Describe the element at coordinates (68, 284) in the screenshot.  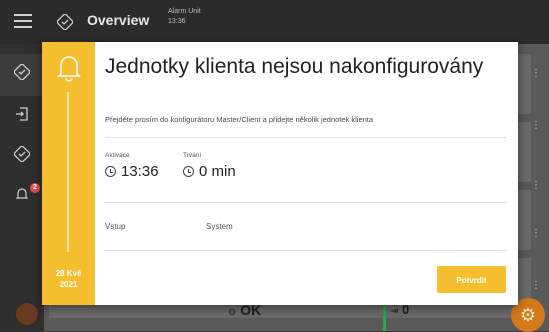
I see `alarm-date-year: 2021` at that location.